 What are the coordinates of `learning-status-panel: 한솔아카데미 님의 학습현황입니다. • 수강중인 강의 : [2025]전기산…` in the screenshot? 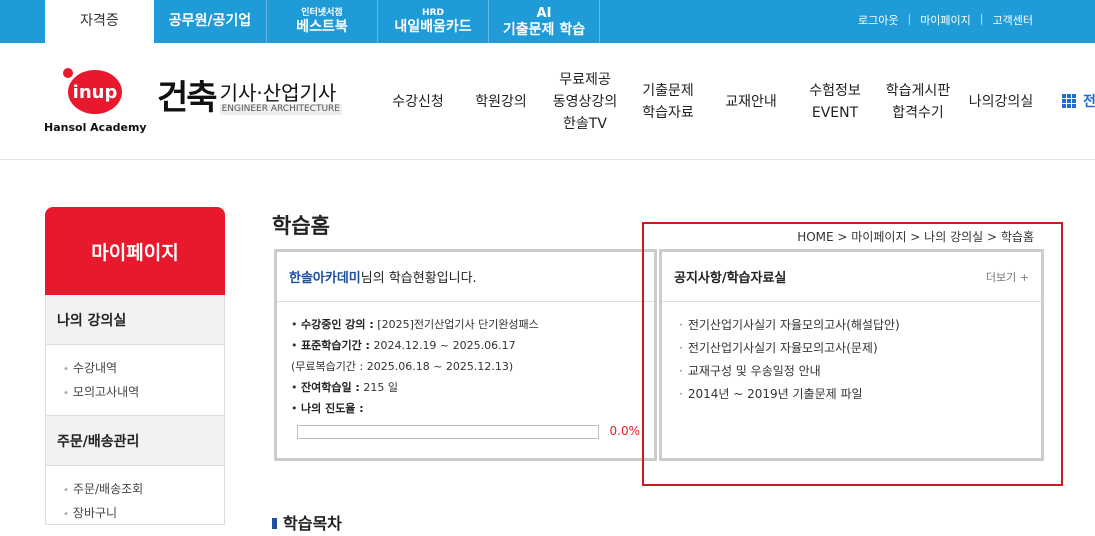 It's located at (465, 355).